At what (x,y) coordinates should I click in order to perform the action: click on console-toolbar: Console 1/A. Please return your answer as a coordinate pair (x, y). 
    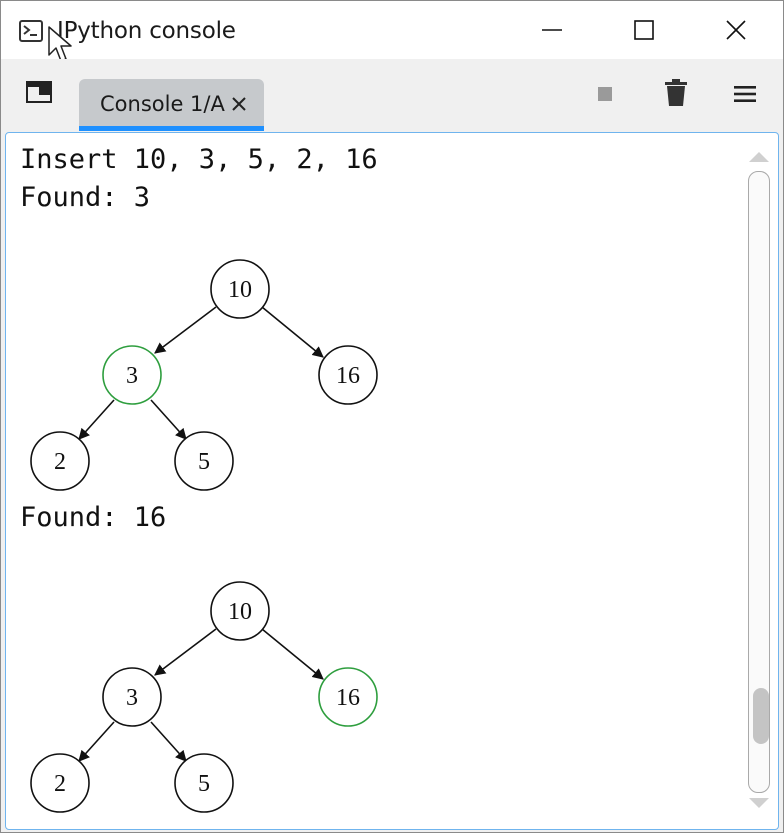
    Looking at the image, I should click on (392, 95).